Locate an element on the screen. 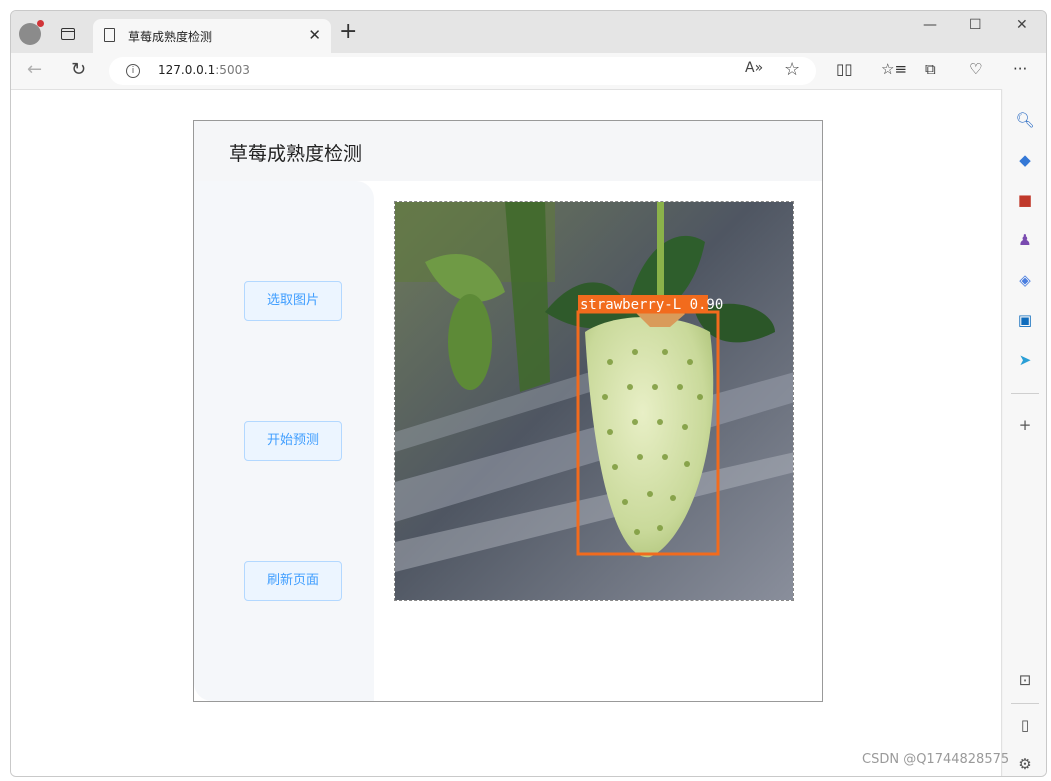 The height and width of the screenshot is (781, 1051). back-icon: ← is located at coordinates (34, 69).